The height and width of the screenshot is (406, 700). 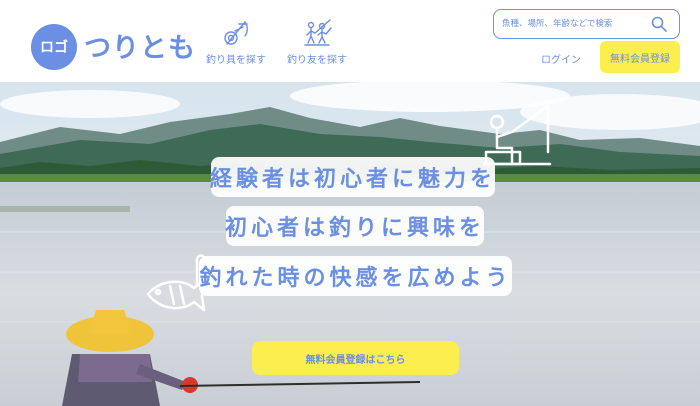 I want to click on search-box, so click(x=586, y=24).